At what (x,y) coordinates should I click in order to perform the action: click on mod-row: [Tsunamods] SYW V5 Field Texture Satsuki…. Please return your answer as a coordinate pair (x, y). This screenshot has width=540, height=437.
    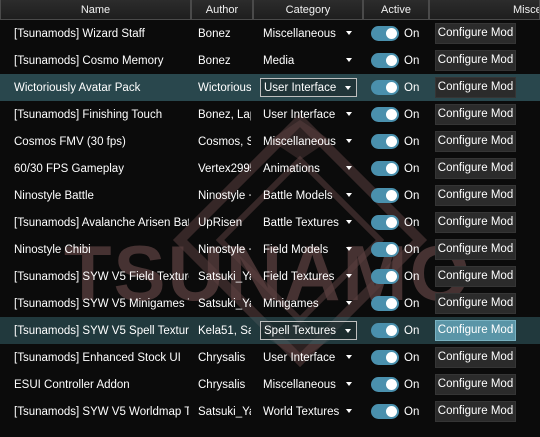
    Looking at the image, I should click on (270, 276).